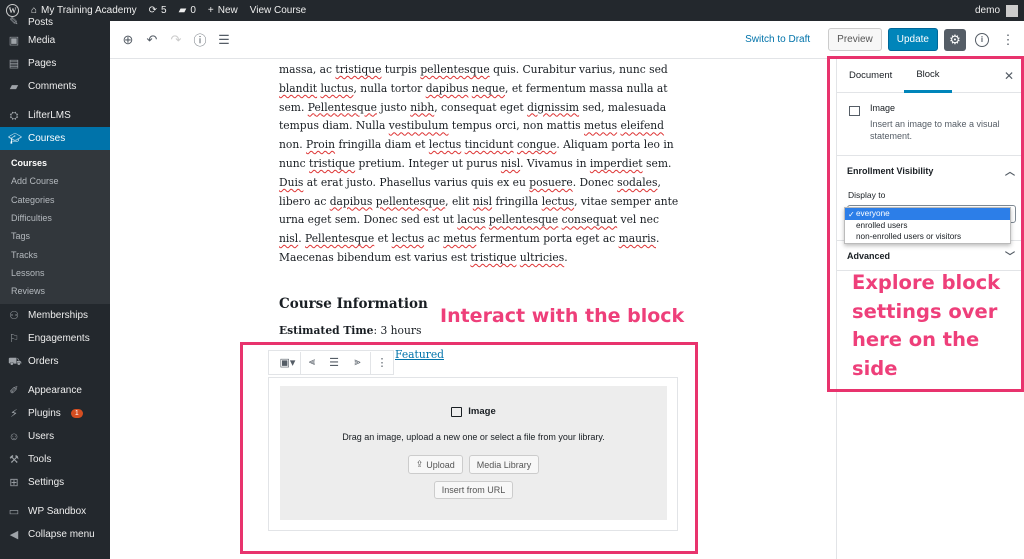  Describe the element at coordinates (854, 111) in the screenshot. I see `image-icon` at that location.